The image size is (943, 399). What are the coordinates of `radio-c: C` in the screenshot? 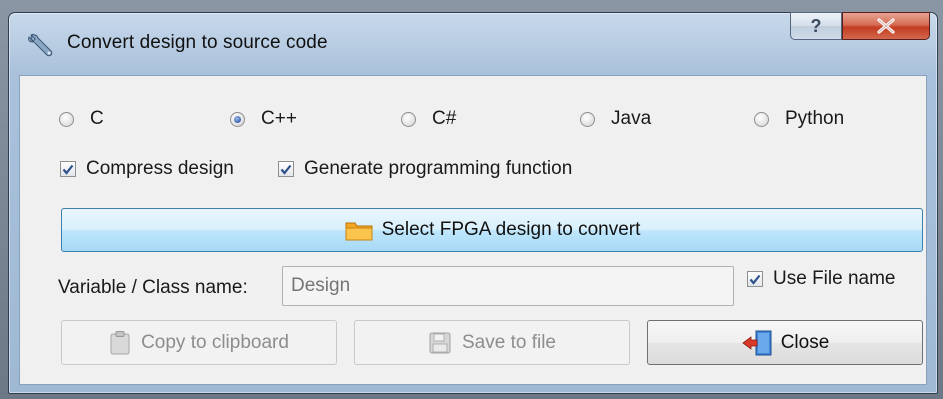 It's located at (81, 119).